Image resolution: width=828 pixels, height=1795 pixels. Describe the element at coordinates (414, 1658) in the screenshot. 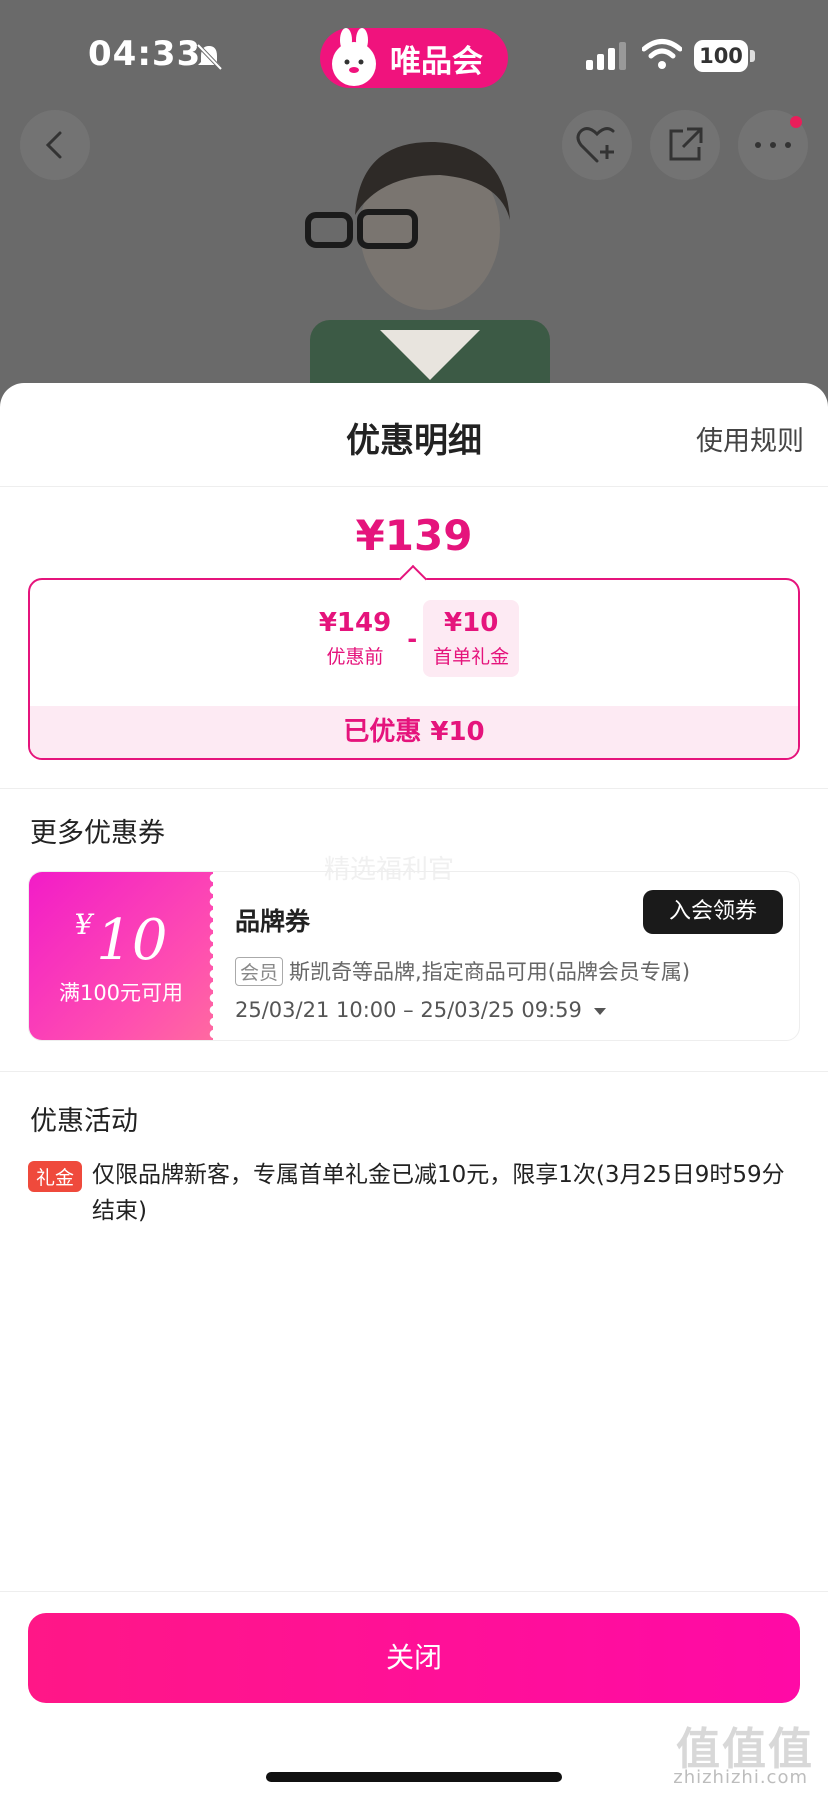

I see `close-button: 关闭` at that location.